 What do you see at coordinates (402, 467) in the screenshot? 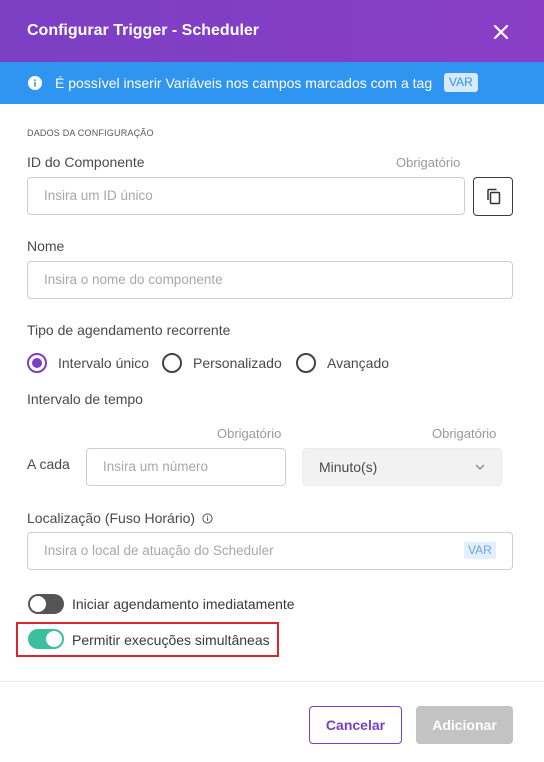
I see `interval-unit-select: Minuto(s)` at bounding box center [402, 467].